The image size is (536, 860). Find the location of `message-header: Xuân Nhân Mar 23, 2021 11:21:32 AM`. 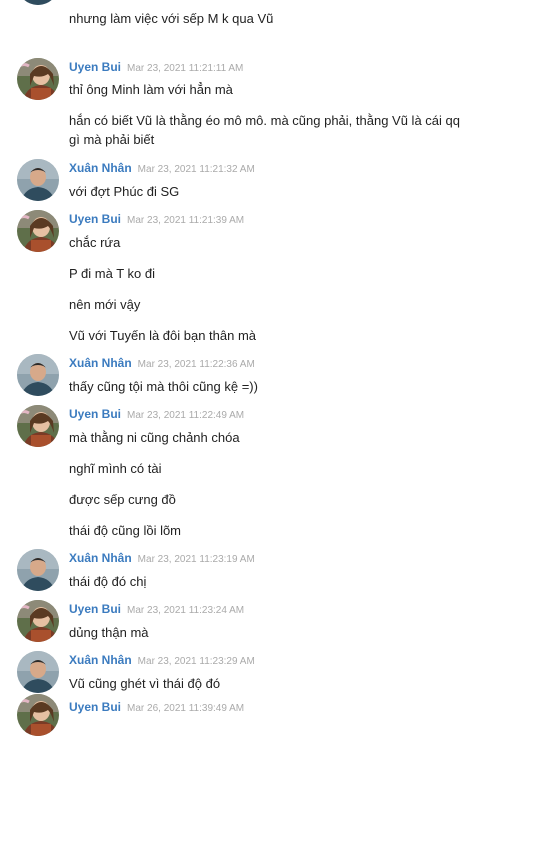

message-header: Xuân Nhân Mar 23, 2021 11:21:32 AM is located at coordinates (162, 168).